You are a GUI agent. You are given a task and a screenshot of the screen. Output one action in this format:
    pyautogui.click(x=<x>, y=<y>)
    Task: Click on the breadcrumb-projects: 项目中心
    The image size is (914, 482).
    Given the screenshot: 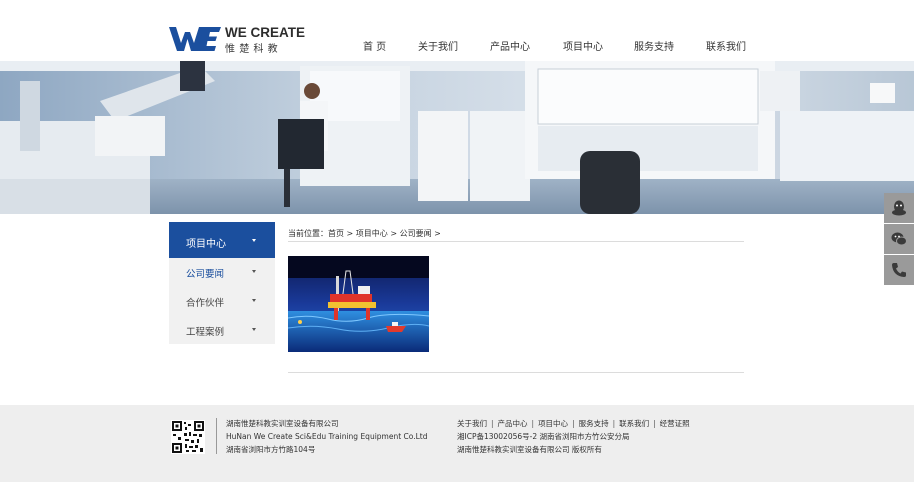 What is the action you would take?
    pyautogui.click(x=372, y=233)
    